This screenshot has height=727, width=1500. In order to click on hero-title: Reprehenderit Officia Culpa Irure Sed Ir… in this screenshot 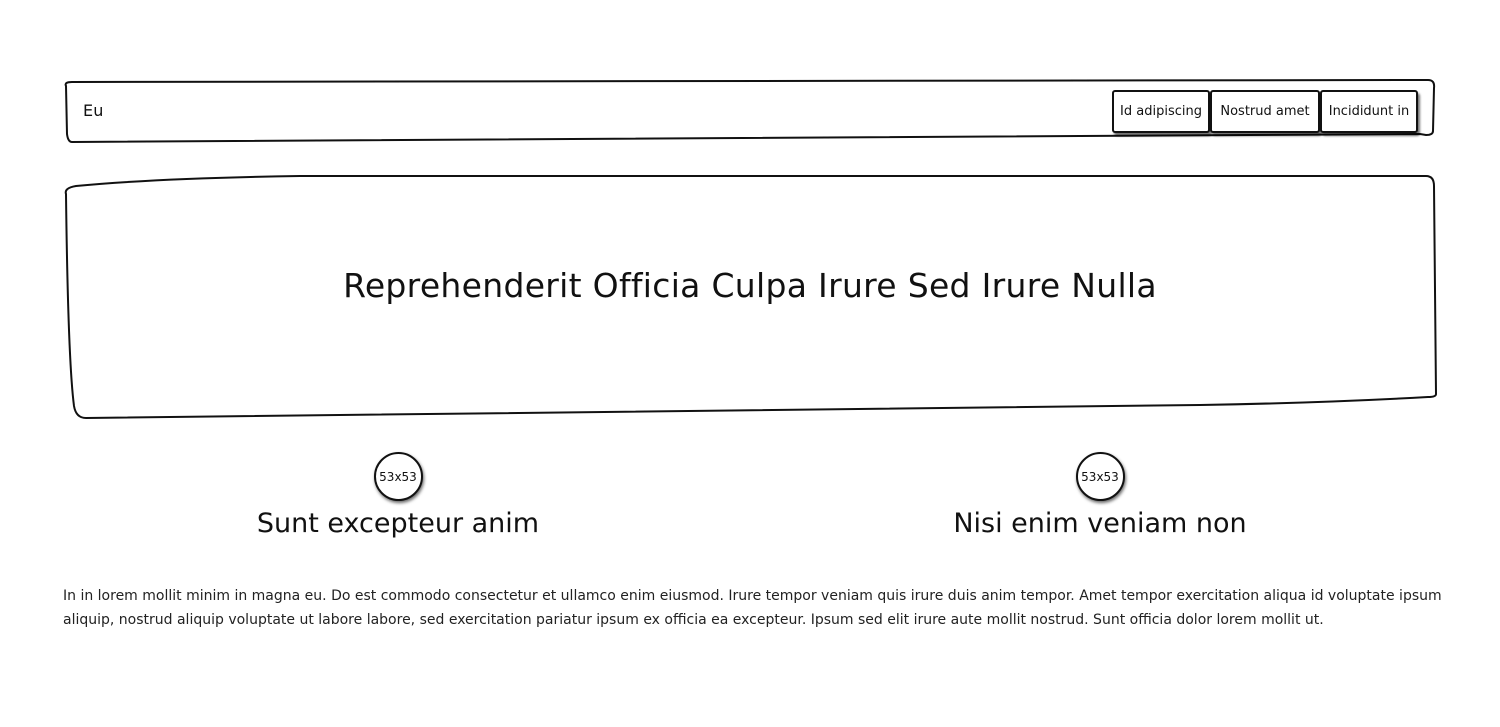, I will do `click(750, 285)`.